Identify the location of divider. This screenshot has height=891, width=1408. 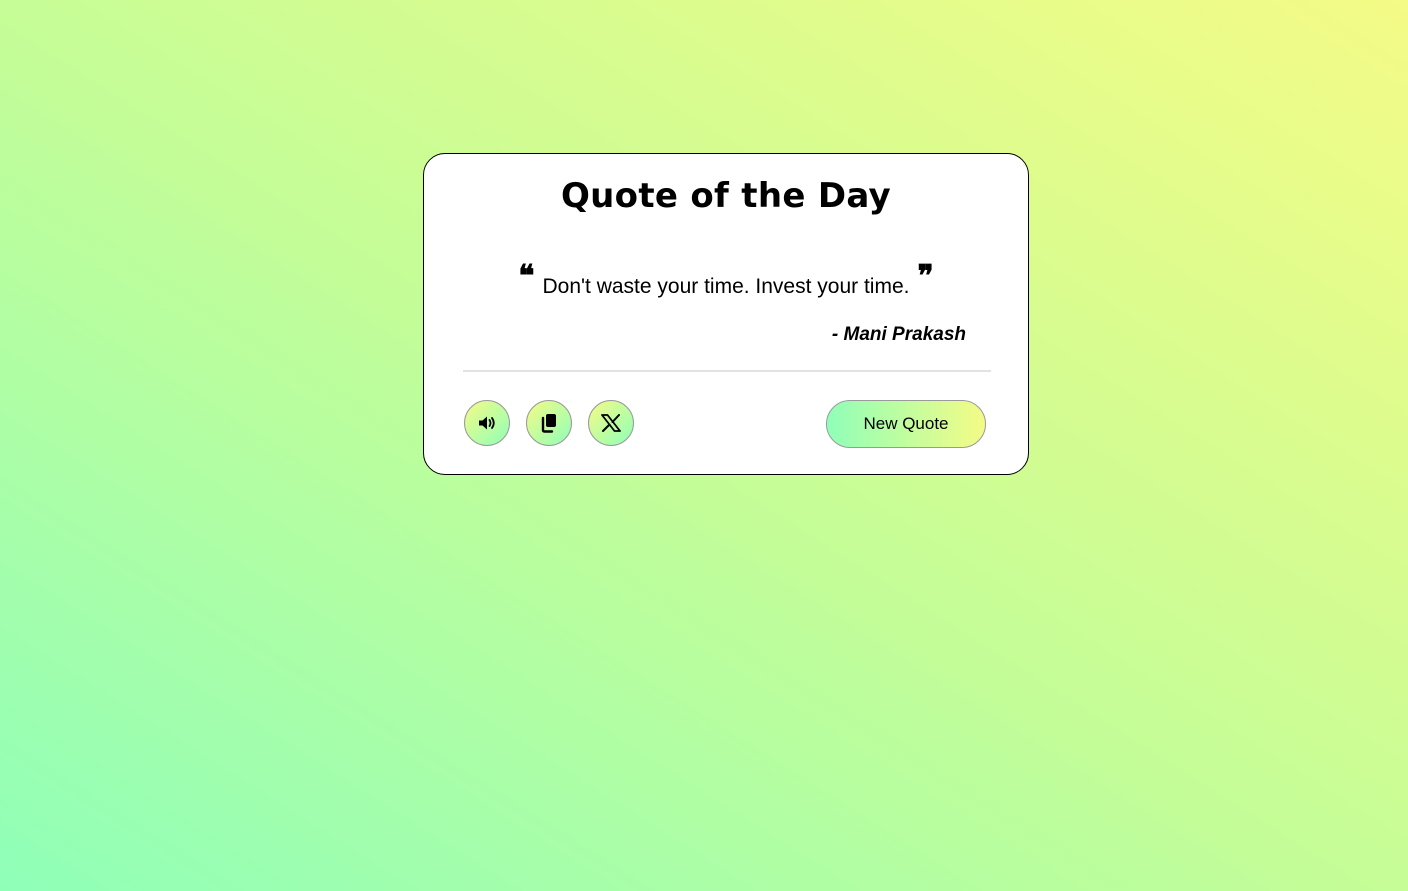
(727, 371).